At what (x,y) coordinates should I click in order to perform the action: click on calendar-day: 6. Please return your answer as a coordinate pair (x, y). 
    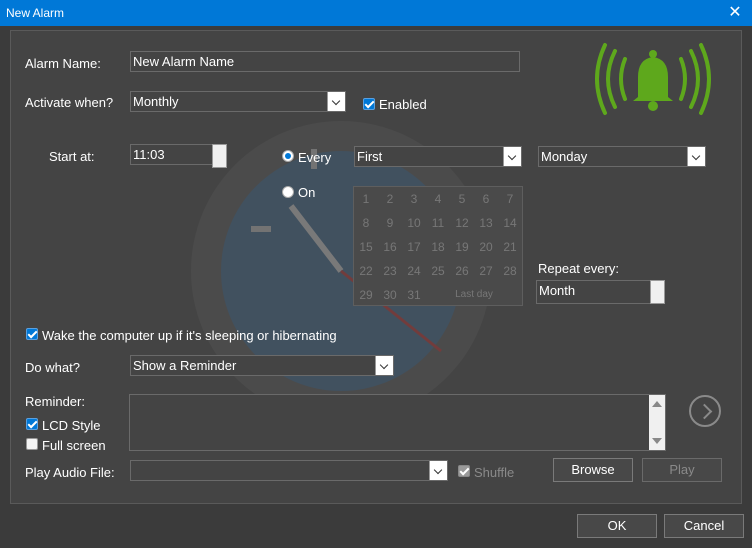
    Looking at the image, I should click on (486, 199).